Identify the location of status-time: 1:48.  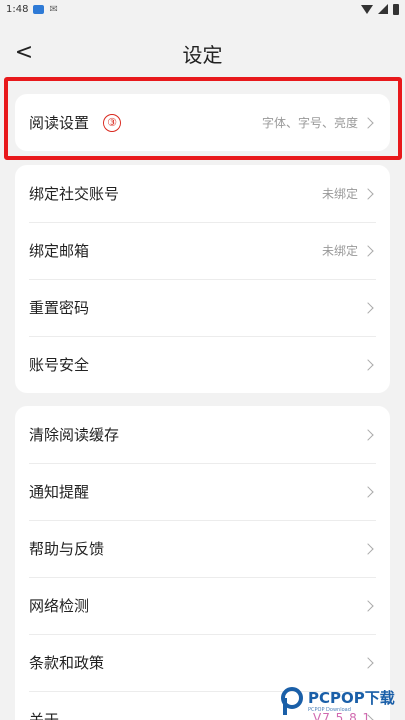
(17, 9).